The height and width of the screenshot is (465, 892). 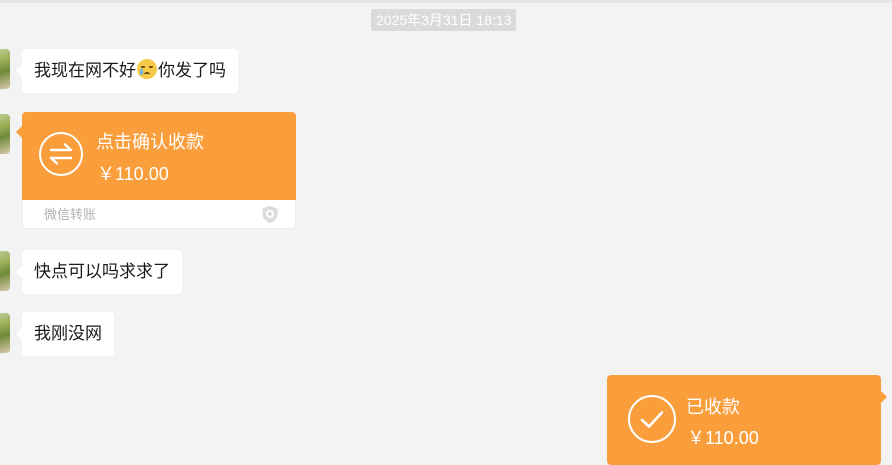 I want to click on transfer-received-card: 已收款 ￥110.00, so click(x=747, y=420).